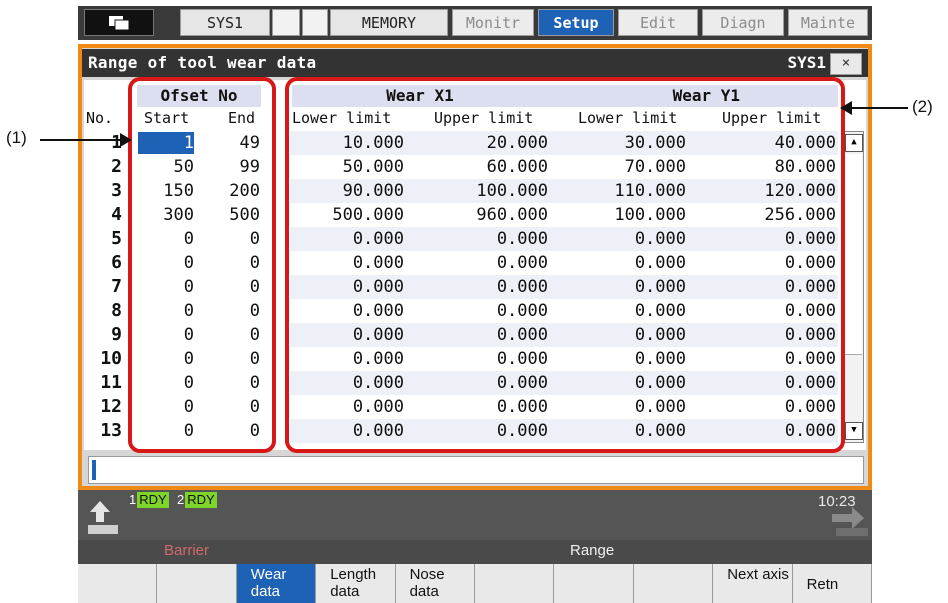 This screenshot has height=603, width=948. I want to click on close-button: ×, so click(846, 64).